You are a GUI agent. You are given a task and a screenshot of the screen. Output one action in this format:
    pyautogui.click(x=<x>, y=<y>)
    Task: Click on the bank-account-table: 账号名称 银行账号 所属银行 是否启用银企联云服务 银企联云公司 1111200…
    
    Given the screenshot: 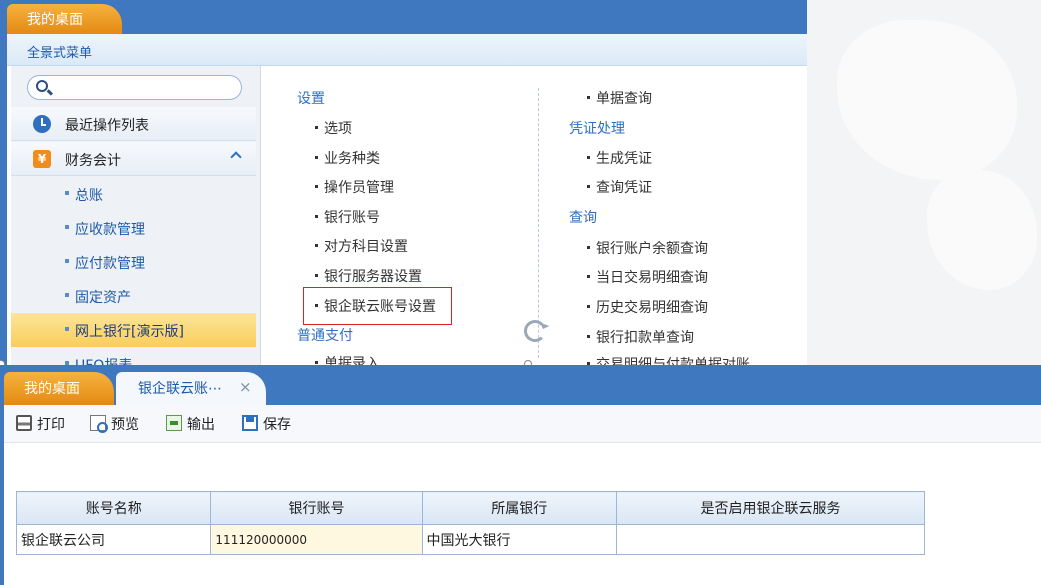 What is the action you would take?
    pyautogui.click(x=470, y=523)
    